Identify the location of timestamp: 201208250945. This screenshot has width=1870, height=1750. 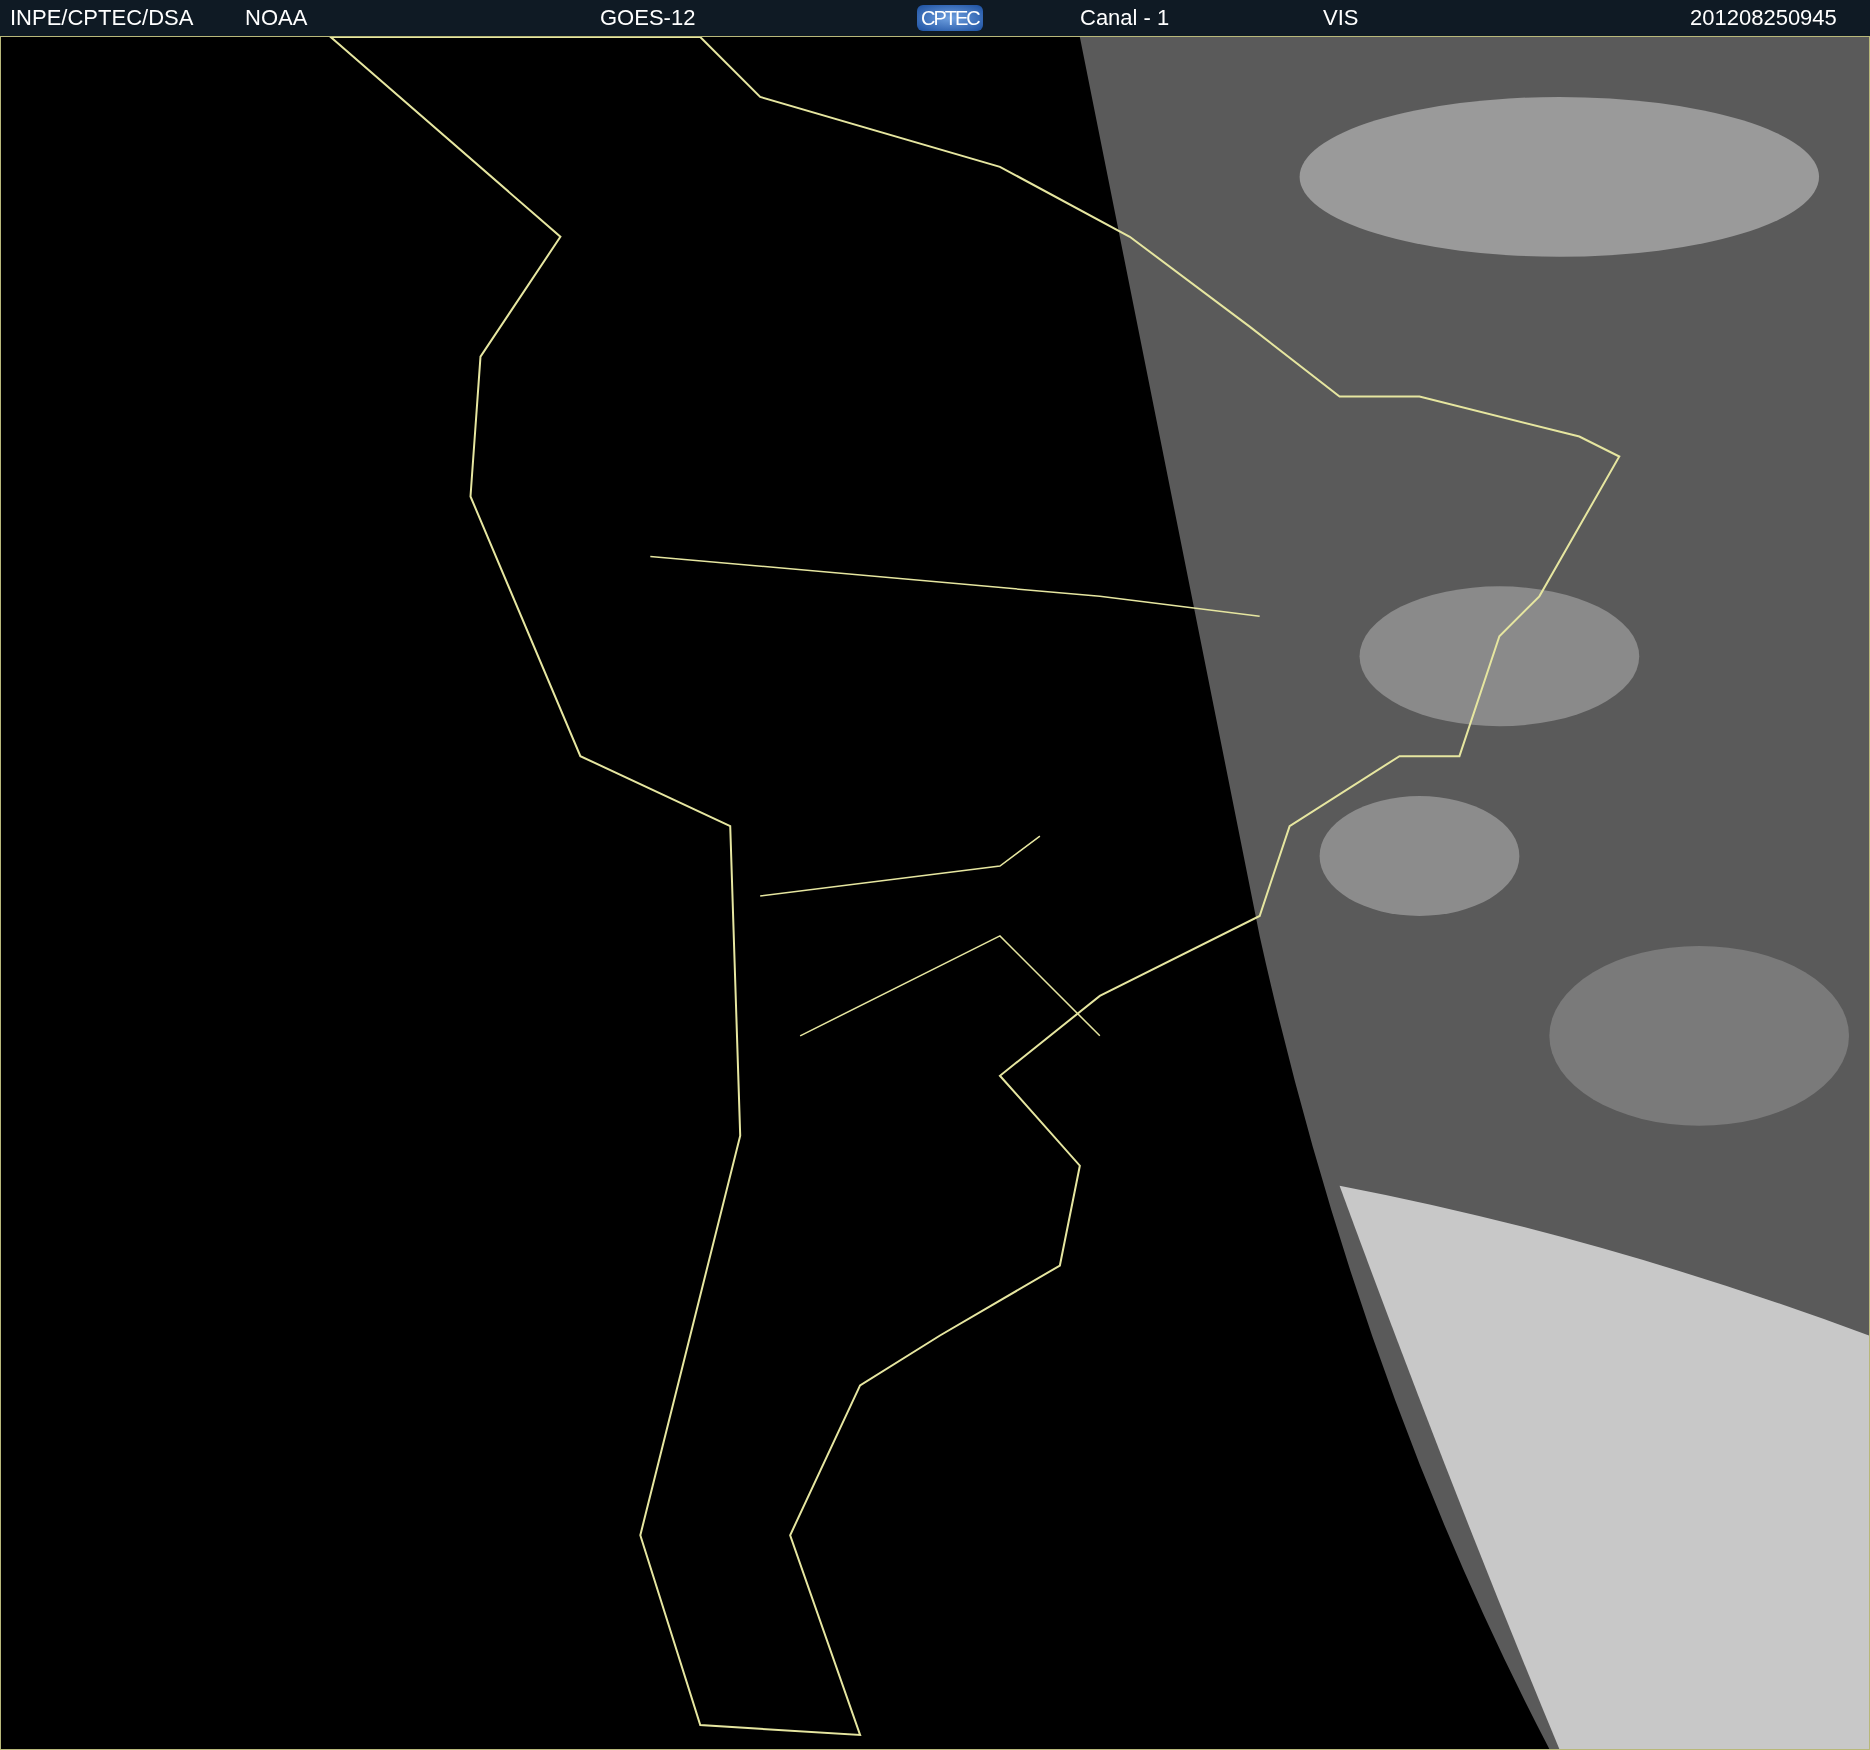
(1763, 18).